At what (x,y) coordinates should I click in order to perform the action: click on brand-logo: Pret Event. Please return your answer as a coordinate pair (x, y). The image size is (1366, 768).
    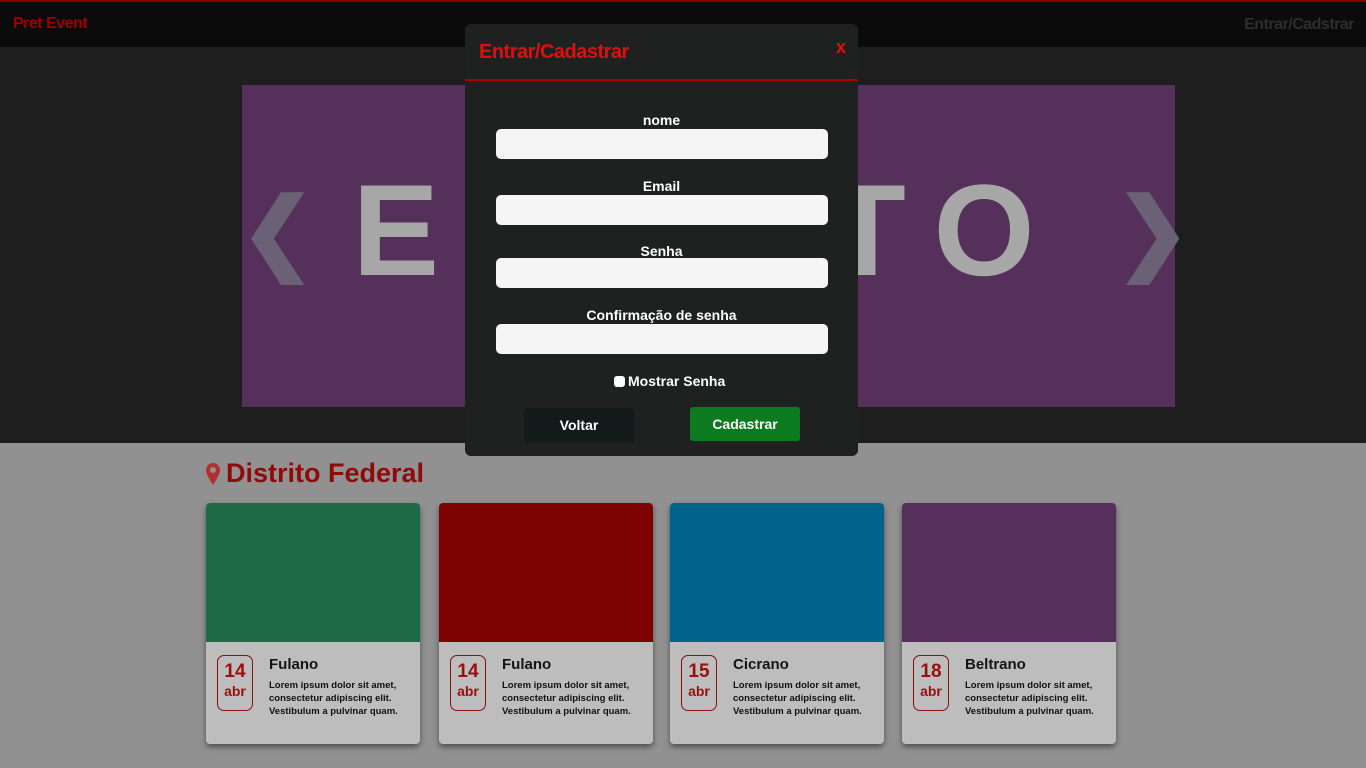
    Looking at the image, I should click on (50, 24).